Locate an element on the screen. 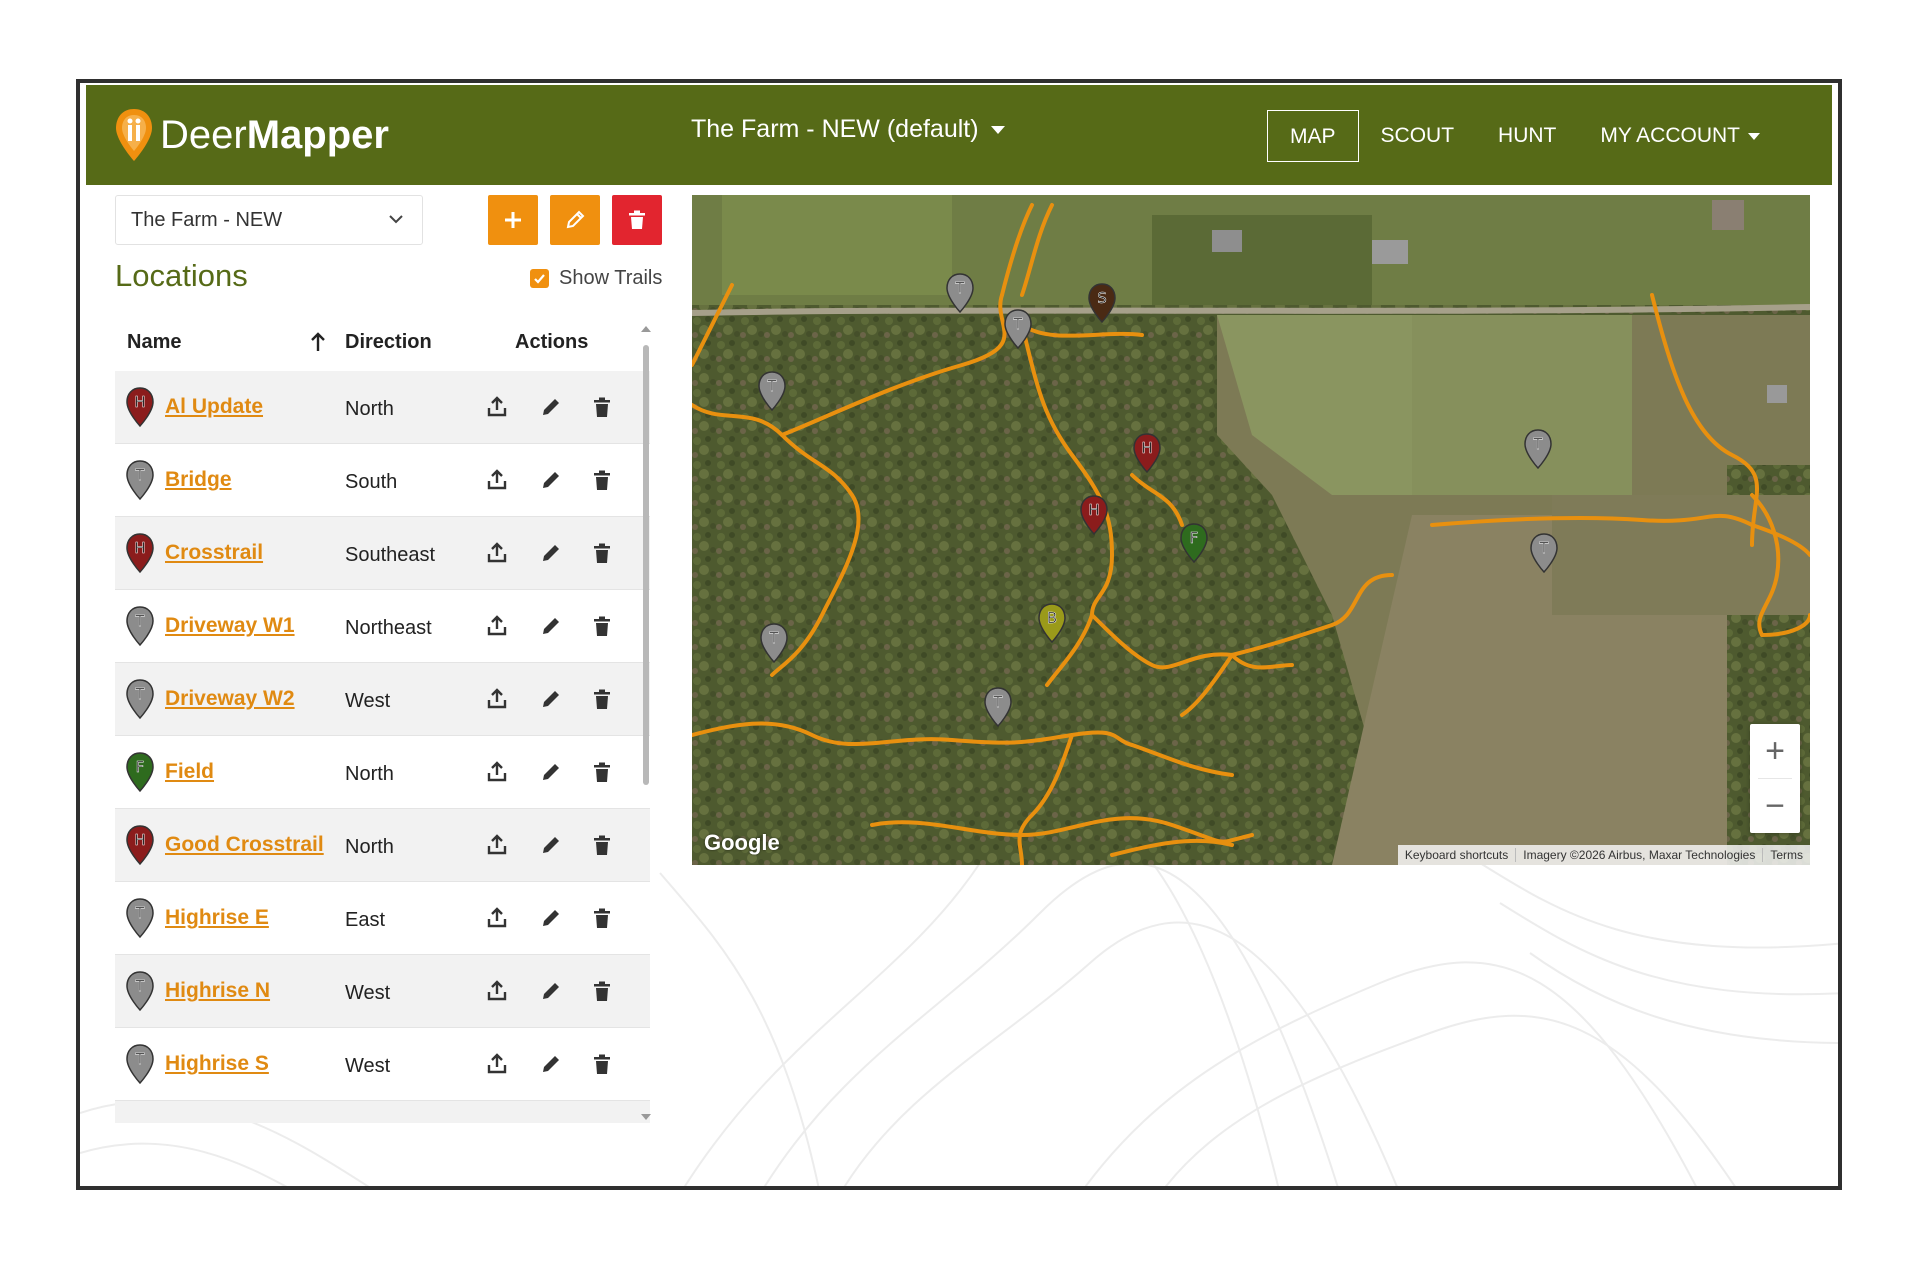 The height and width of the screenshot is (1272, 1920). location-name-link: Driveway W2 is located at coordinates (230, 699).